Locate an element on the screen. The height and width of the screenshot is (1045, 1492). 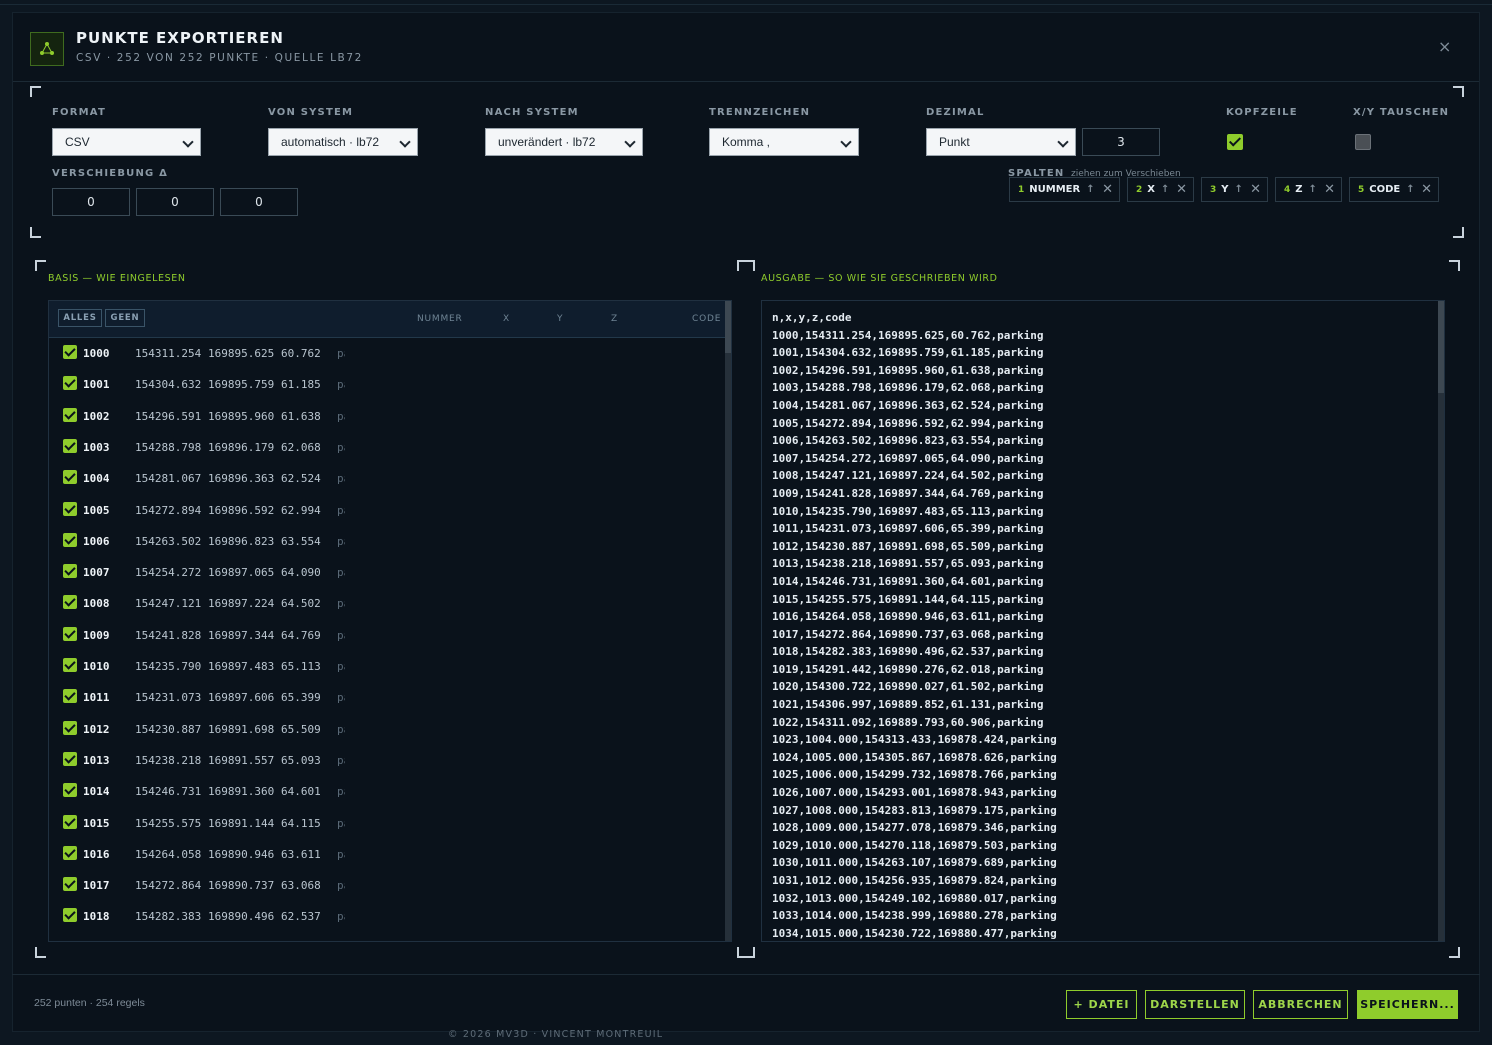
point-number: 1002 is located at coordinates (96, 416).